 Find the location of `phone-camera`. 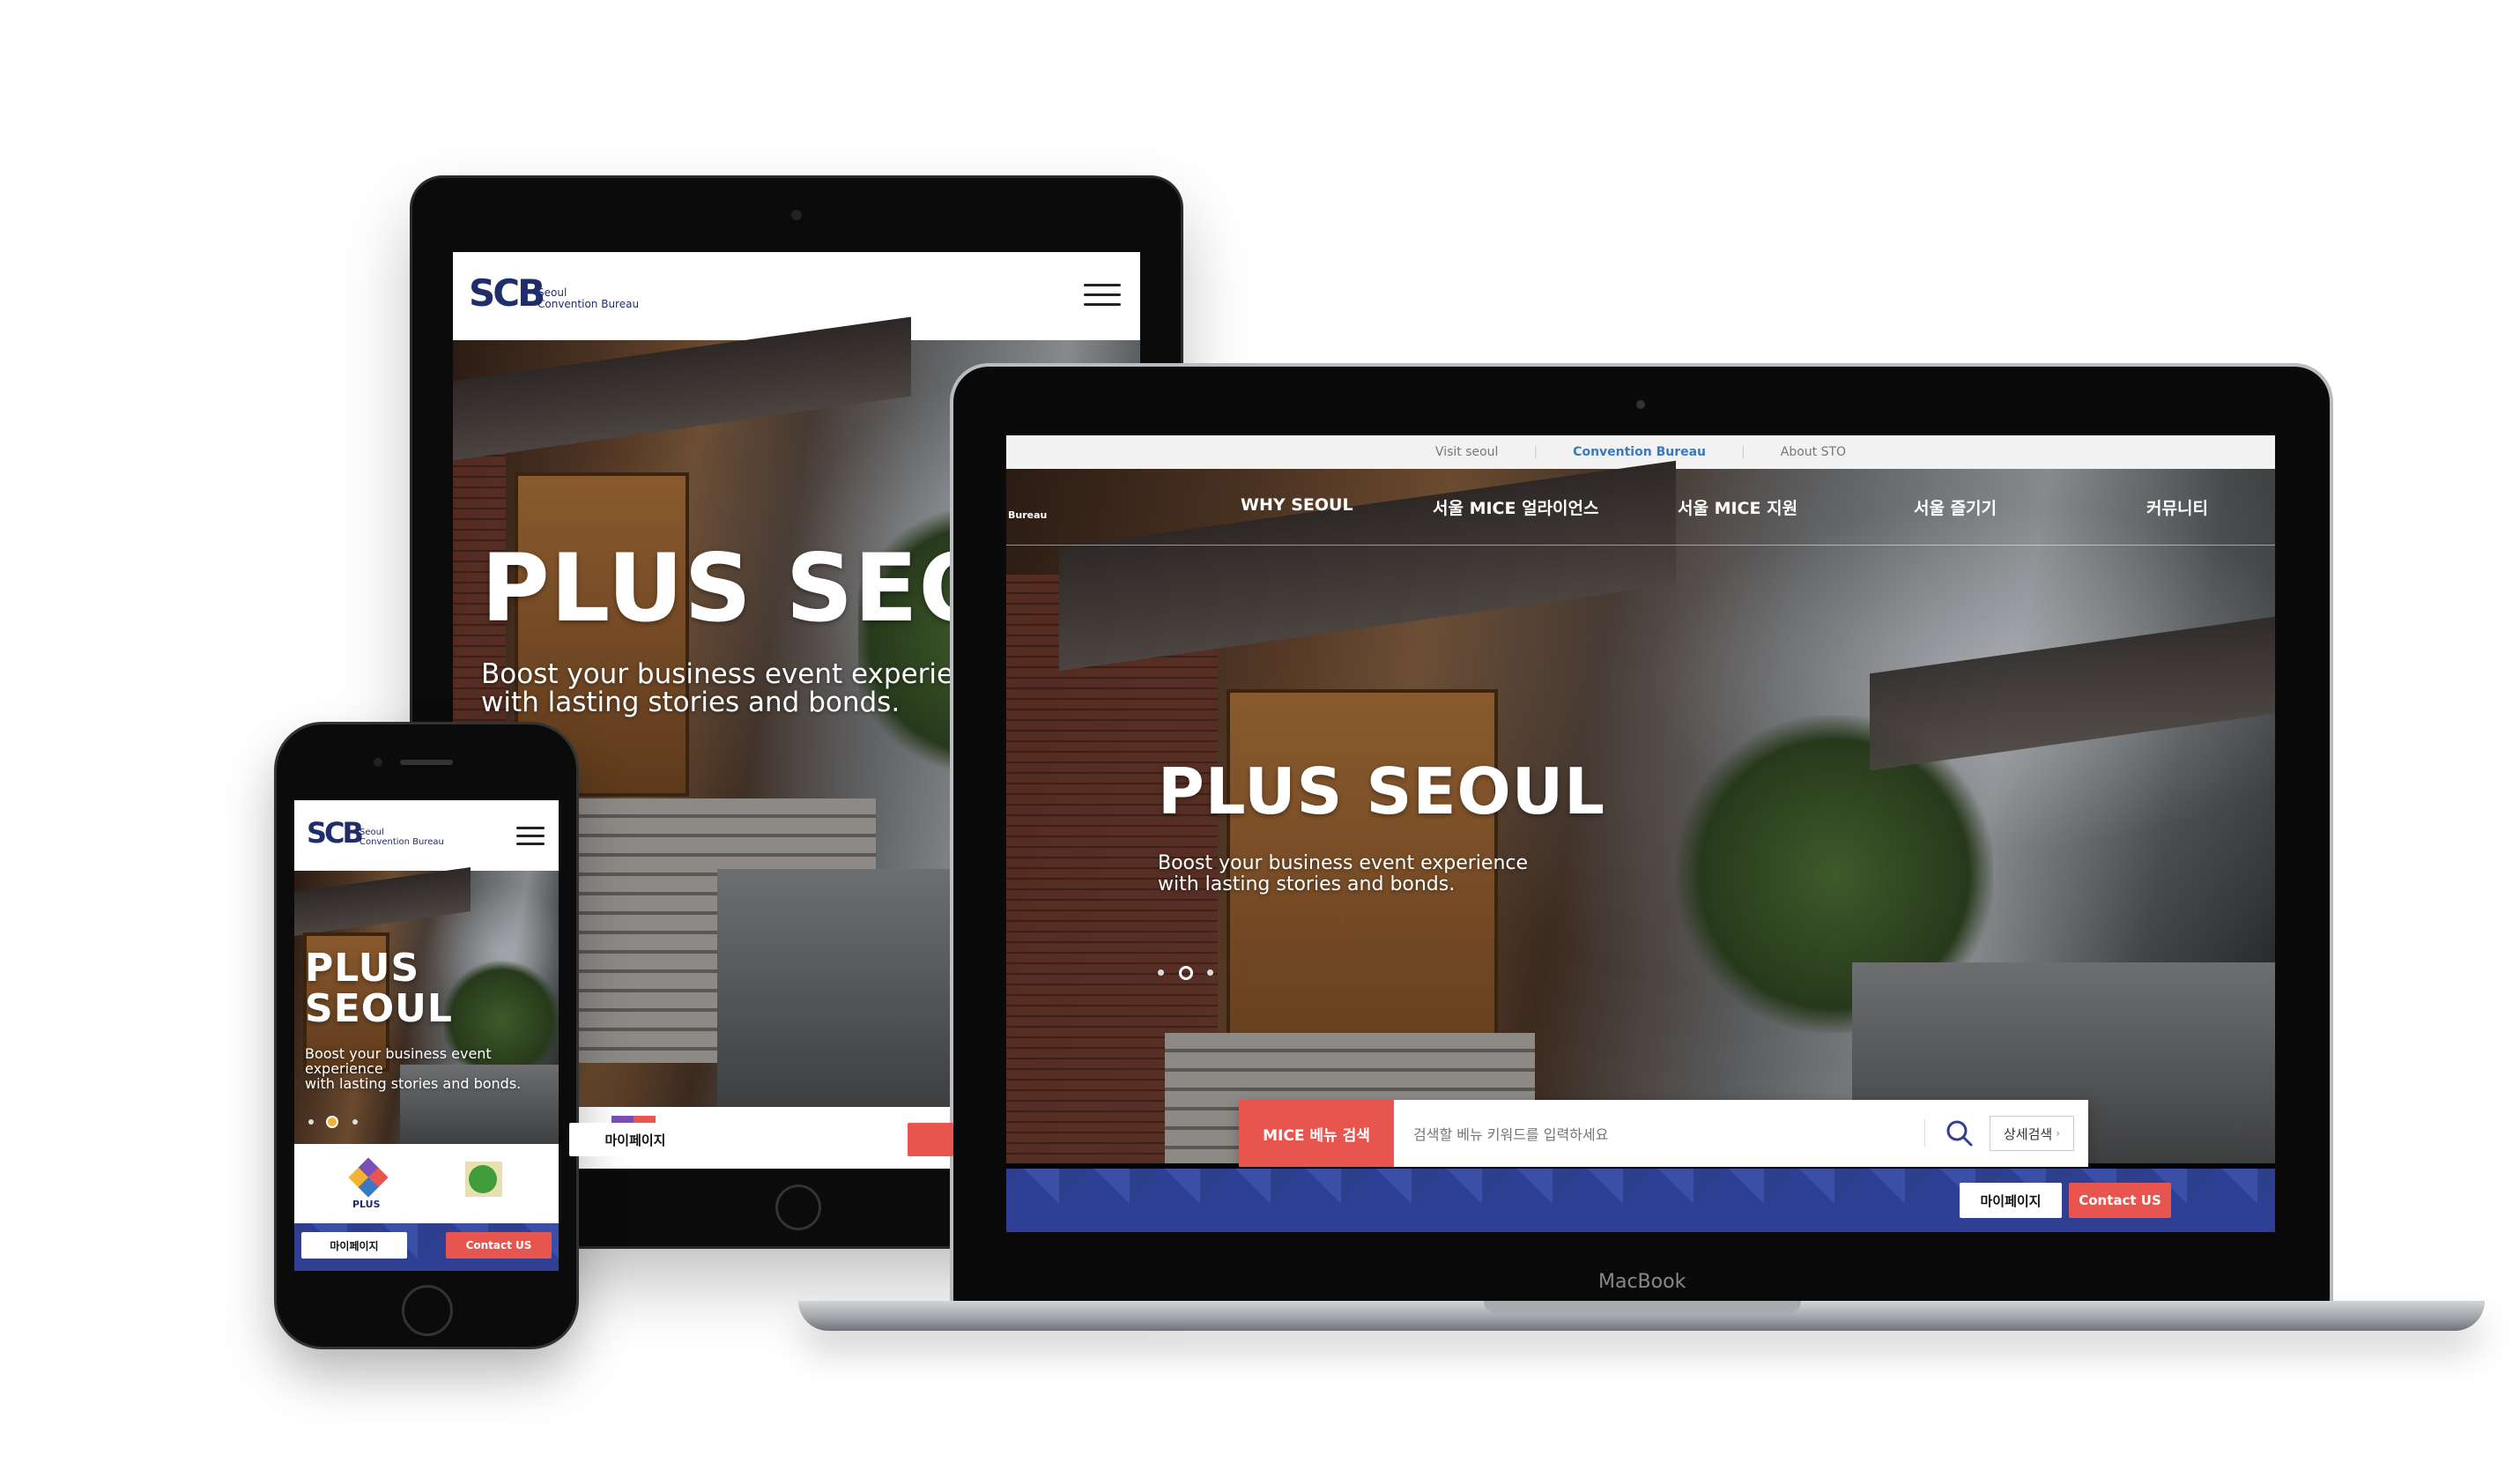

phone-camera is located at coordinates (378, 762).